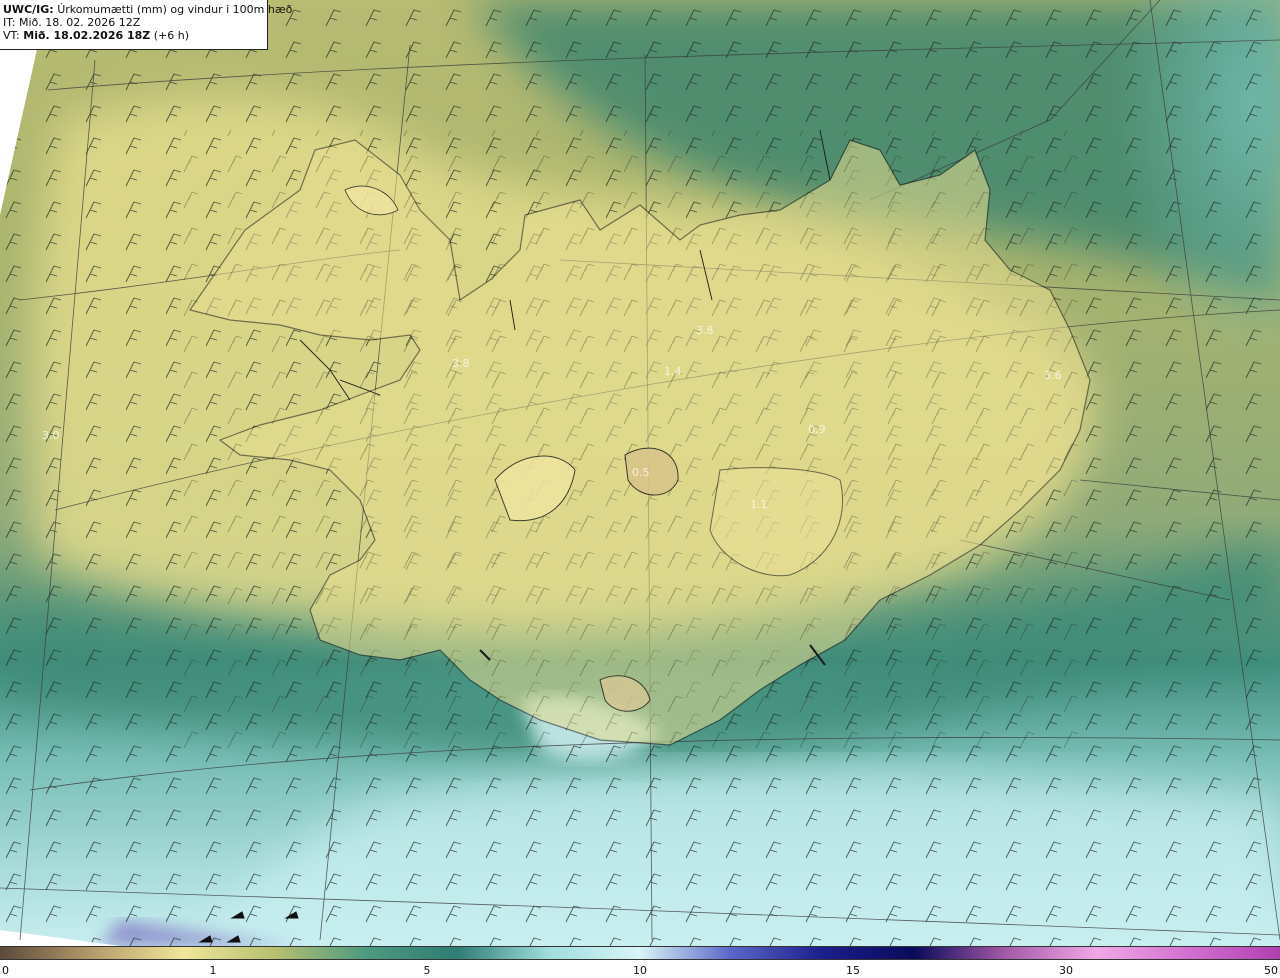  Describe the element at coordinates (175, 9) in the screenshot. I see `map-title: Úrkomumætti (mm) og vindur i 100m hæð` at that location.